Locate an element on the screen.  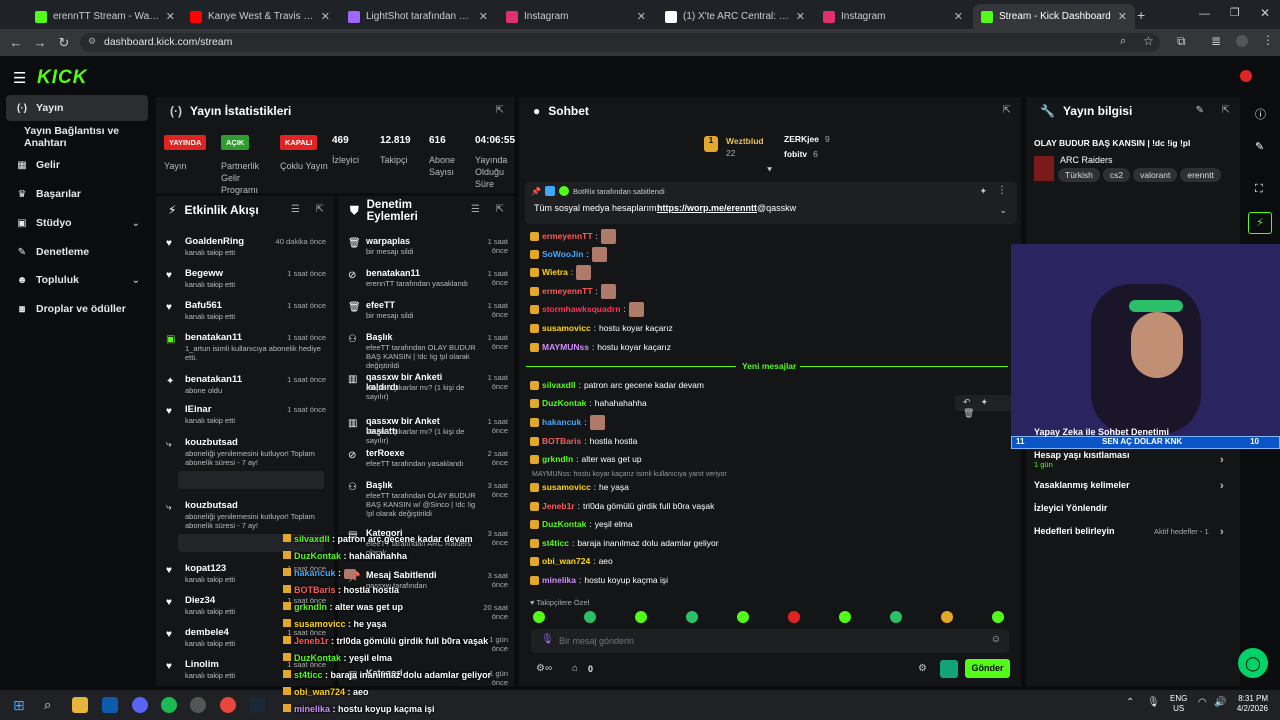
chat-username: minelika is located at coordinates (559, 580).